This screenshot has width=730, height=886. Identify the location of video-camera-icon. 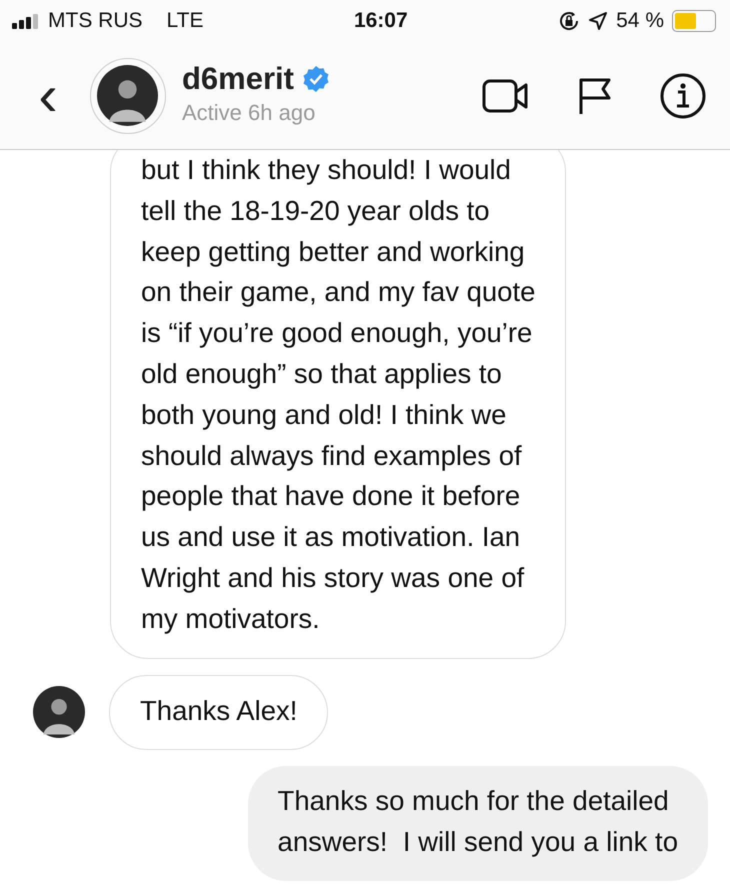
(506, 95).